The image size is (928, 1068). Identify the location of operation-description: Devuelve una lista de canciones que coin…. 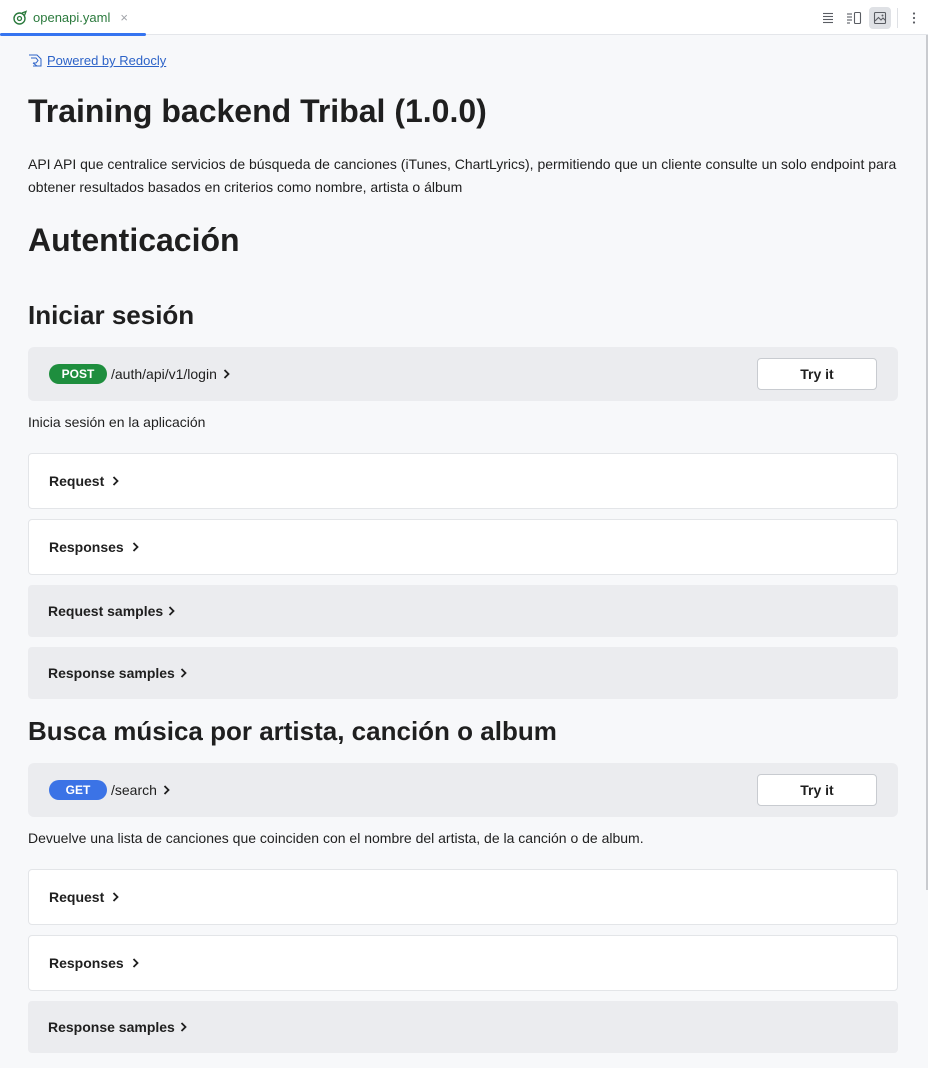
(336, 838).